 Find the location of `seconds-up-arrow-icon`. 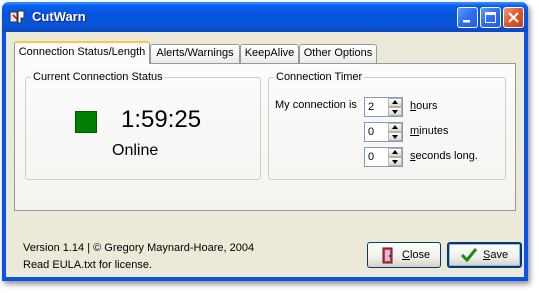

seconds-up-arrow-icon is located at coordinates (395, 152).